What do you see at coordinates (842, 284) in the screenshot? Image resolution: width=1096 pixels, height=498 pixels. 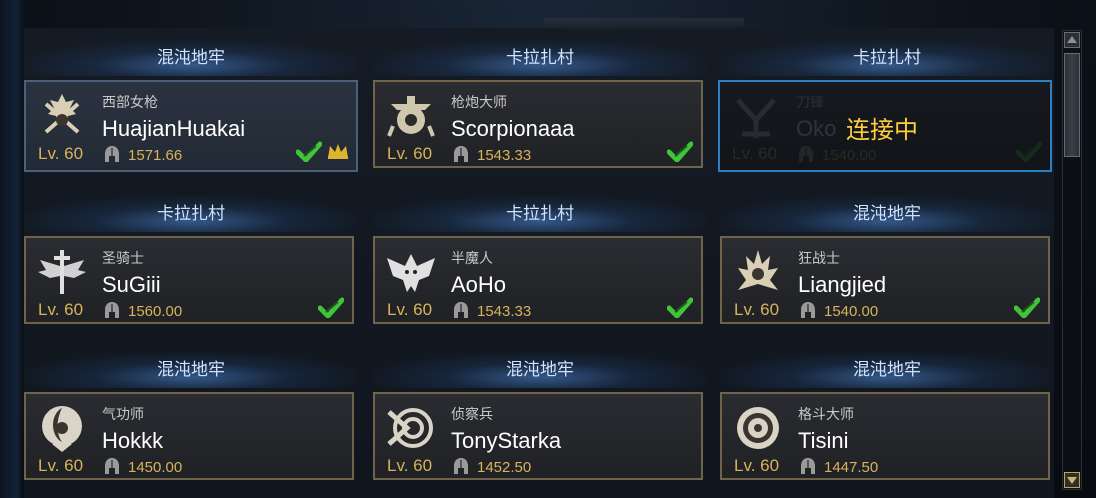 I see `player-name: Liangjied` at bounding box center [842, 284].